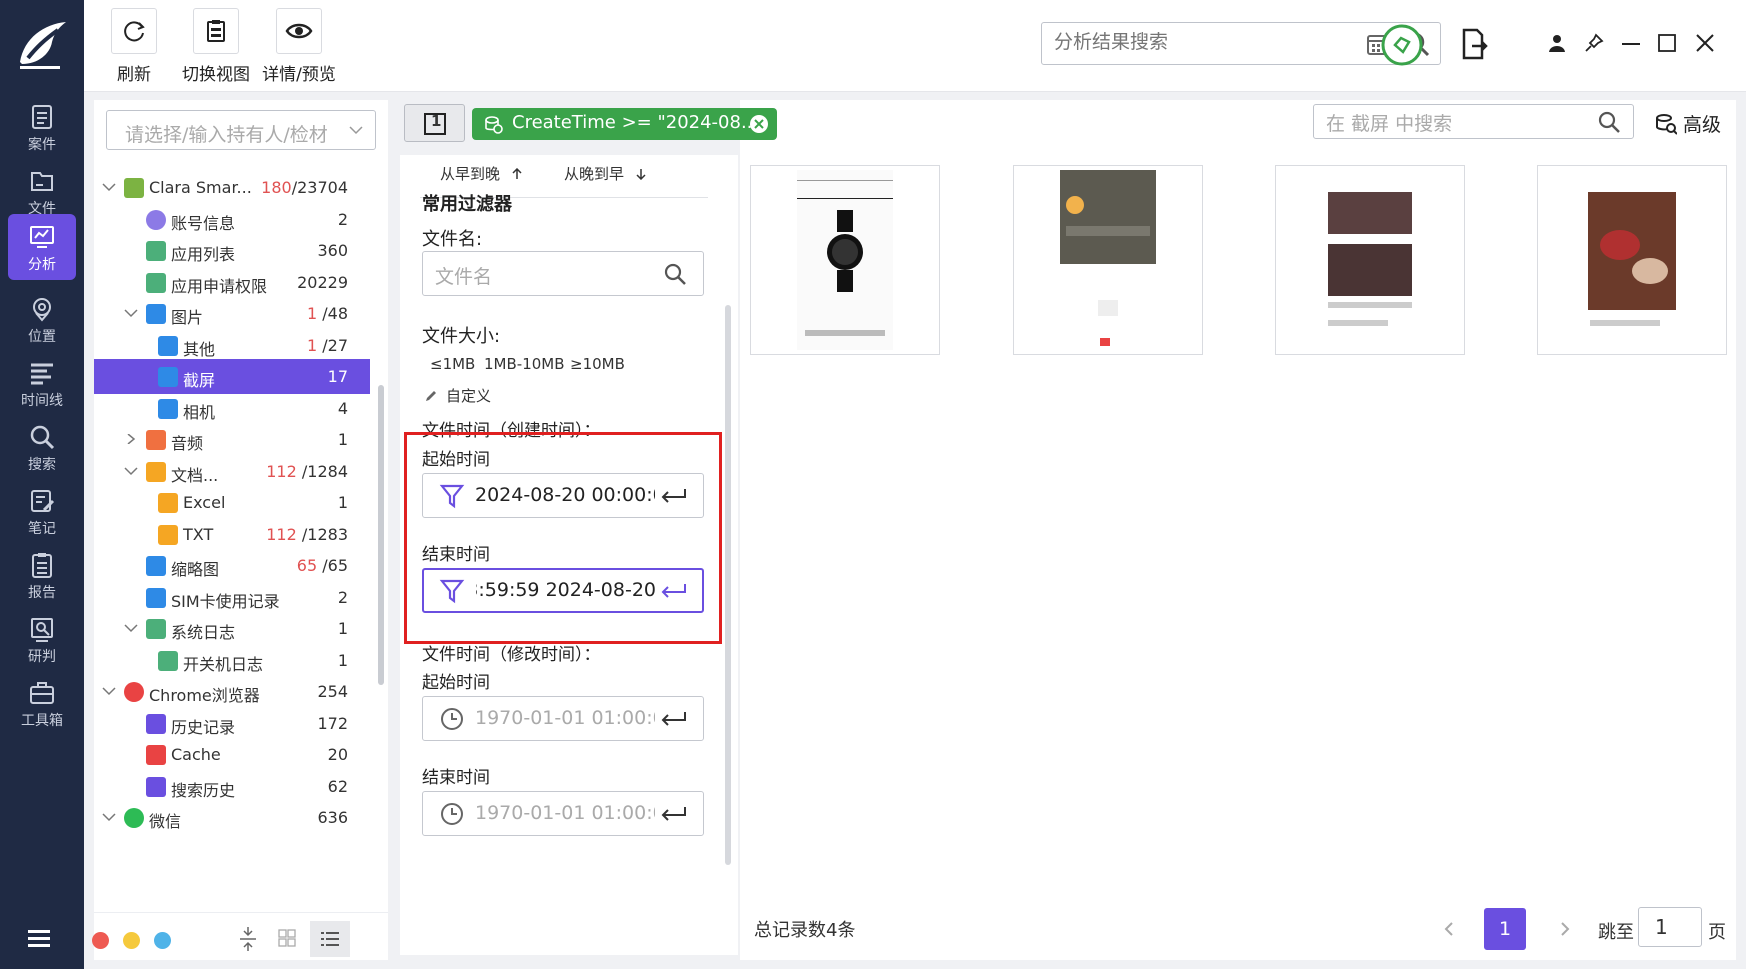 Image resolution: width=1746 pixels, height=969 pixels. Describe the element at coordinates (232, 313) in the screenshot. I see `tree-row: 图片 1 /48` at that location.